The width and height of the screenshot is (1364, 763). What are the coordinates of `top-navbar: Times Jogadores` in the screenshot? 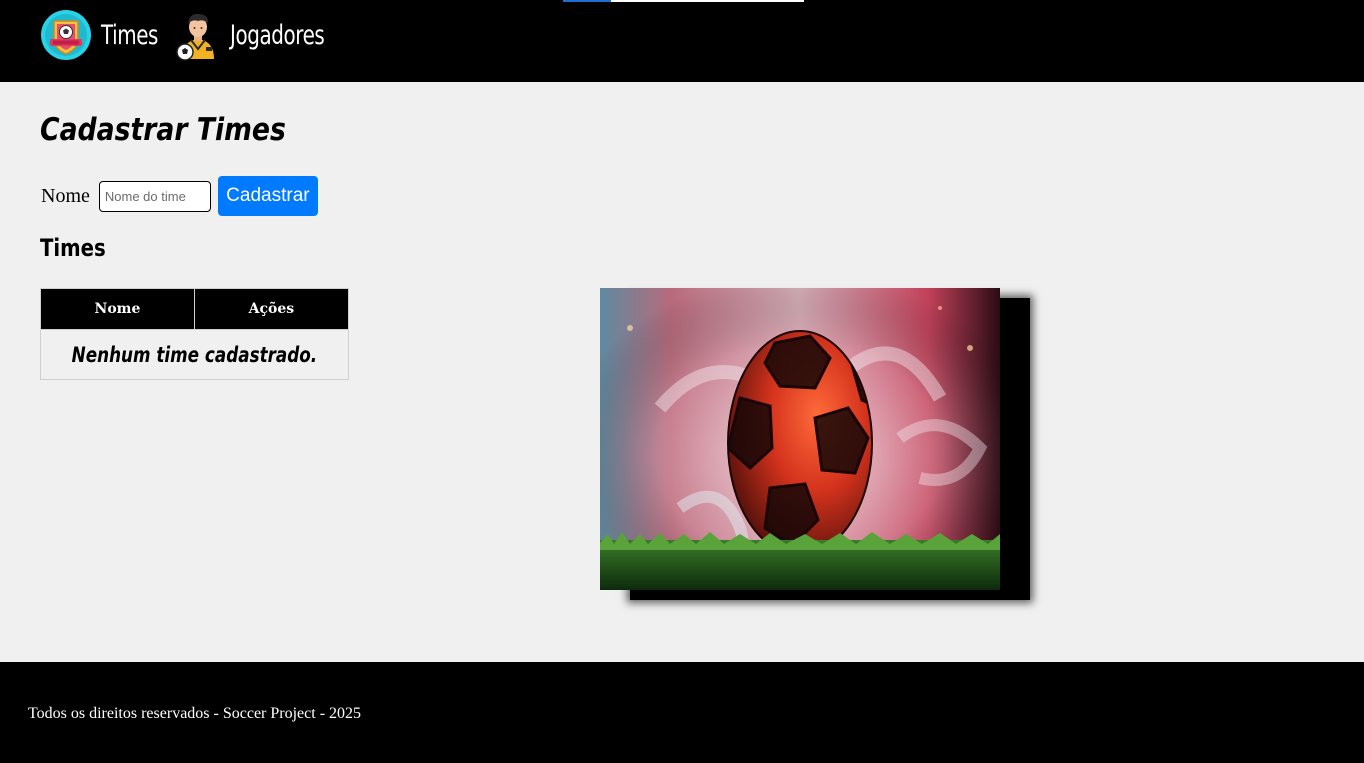 It's located at (682, 41).